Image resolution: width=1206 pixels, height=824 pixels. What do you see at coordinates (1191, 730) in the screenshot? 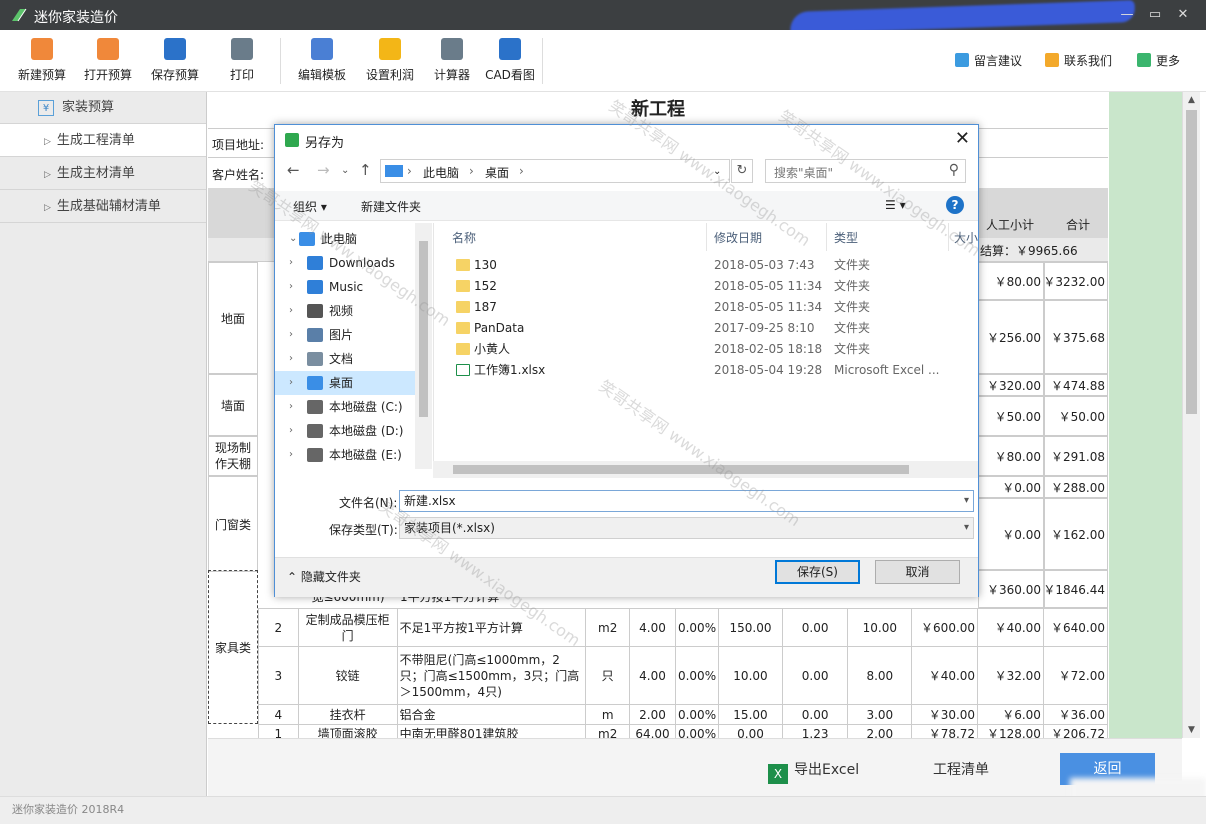
I see `scroll-down-icon: ▼` at bounding box center [1191, 730].